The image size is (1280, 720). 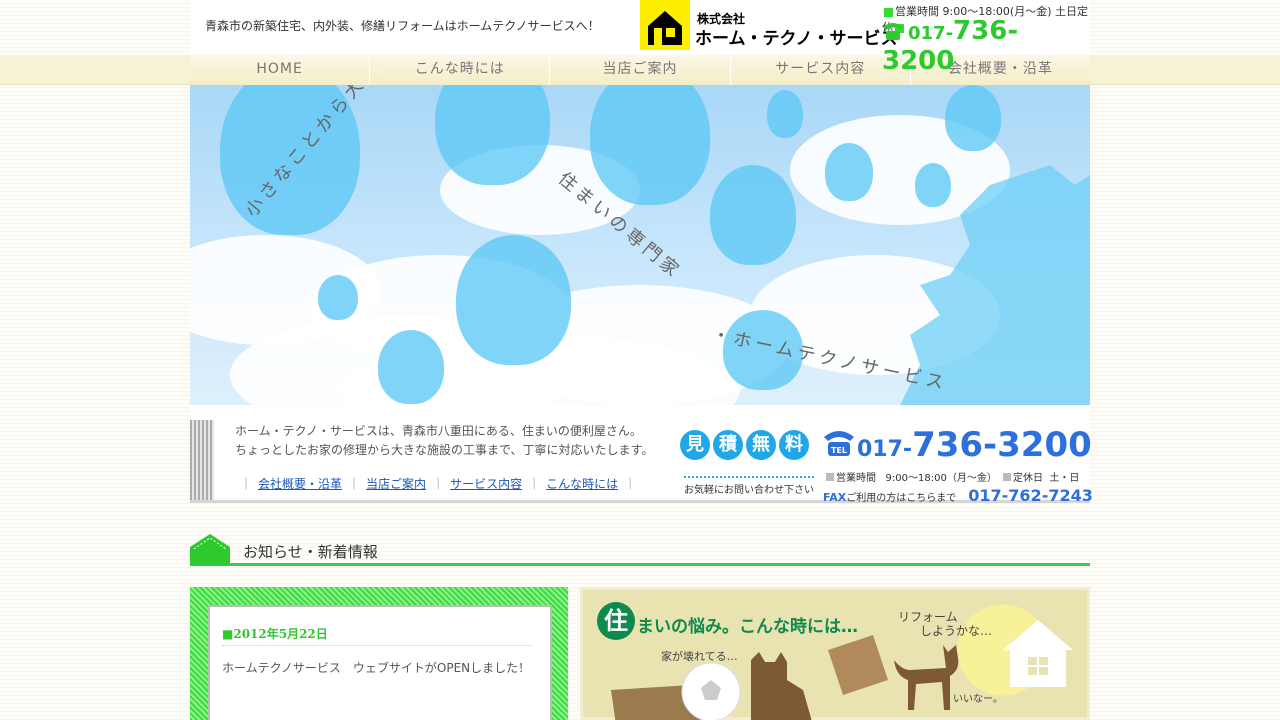 What do you see at coordinates (728, 445) in the screenshot?
I see `estimate-char: 積` at bounding box center [728, 445].